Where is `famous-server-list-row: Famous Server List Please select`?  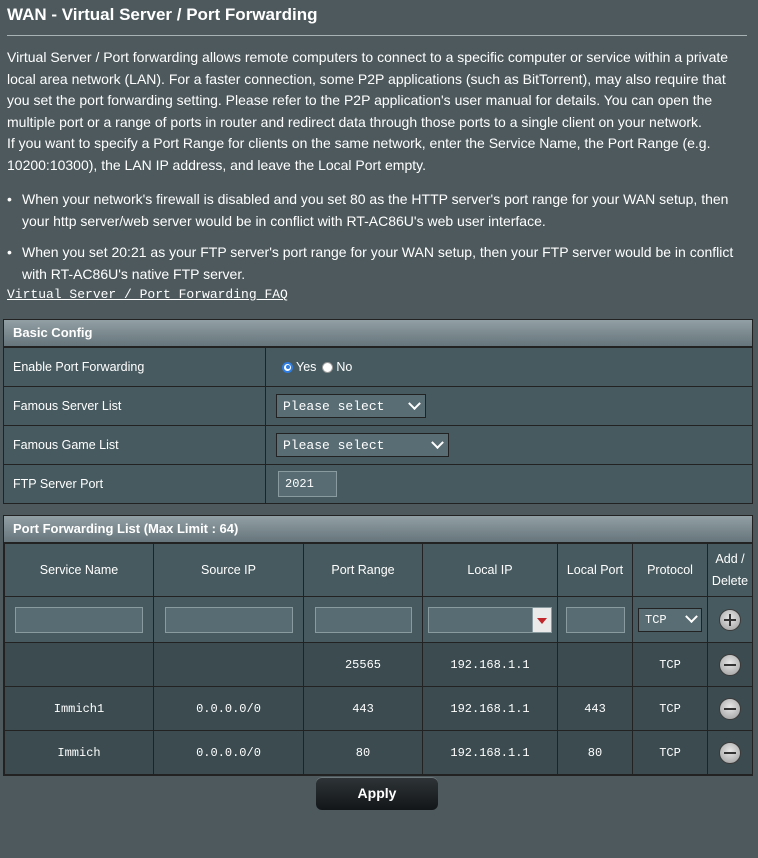
famous-server-list-row: Famous Server List Please select is located at coordinates (378, 405).